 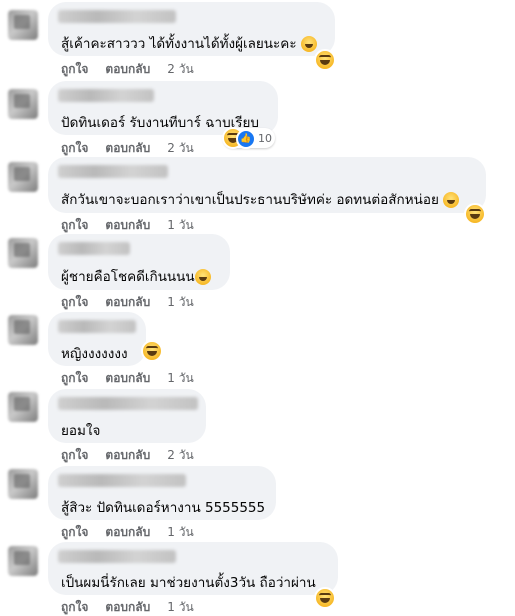 I want to click on comment-text: ผู้ชายคือโชคดีเกินนนน, so click(x=136, y=276).